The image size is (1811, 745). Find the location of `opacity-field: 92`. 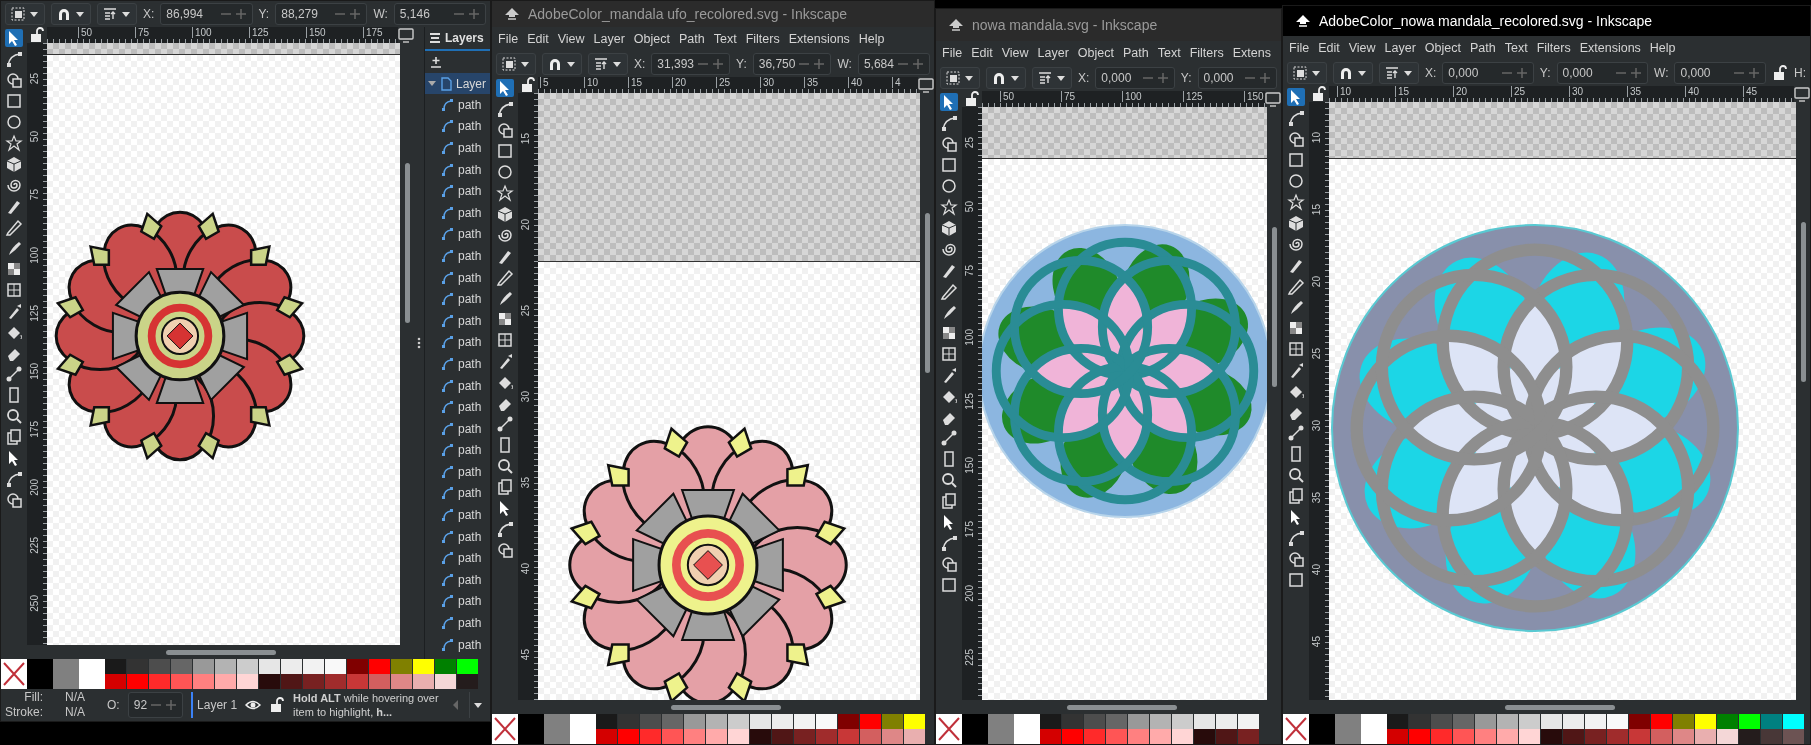

opacity-field: 92 is located at coordinates (155, 705).